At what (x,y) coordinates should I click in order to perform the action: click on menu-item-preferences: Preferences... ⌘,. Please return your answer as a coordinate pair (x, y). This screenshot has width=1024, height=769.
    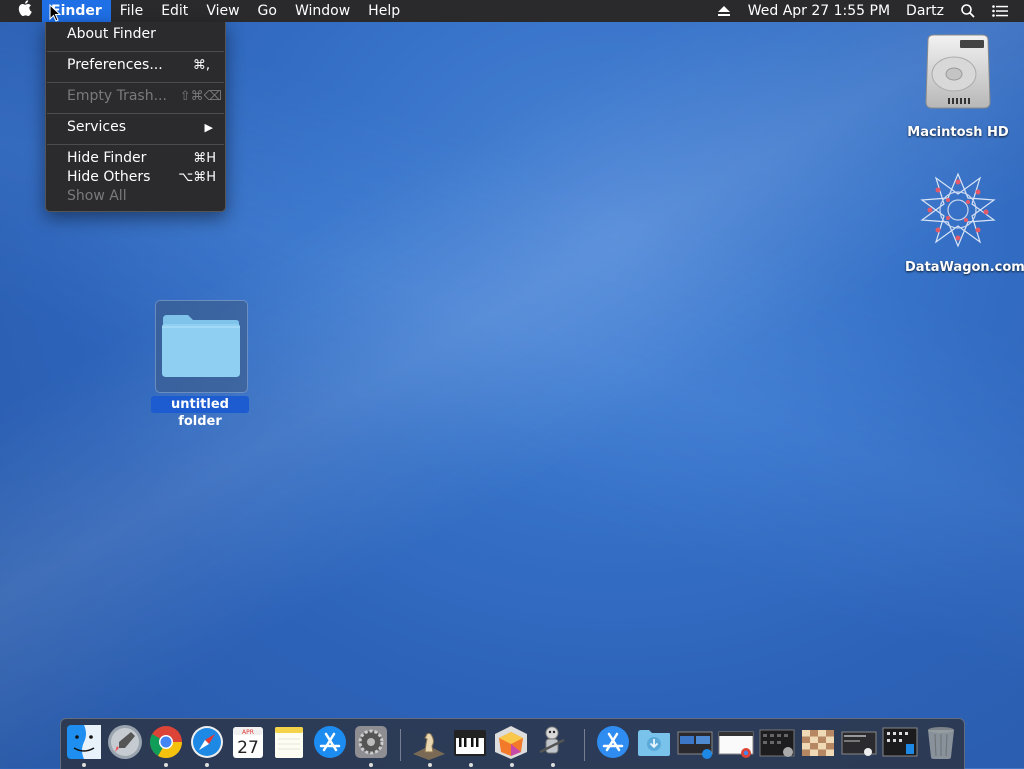
    Looking at the image, I should click on (135, 65).